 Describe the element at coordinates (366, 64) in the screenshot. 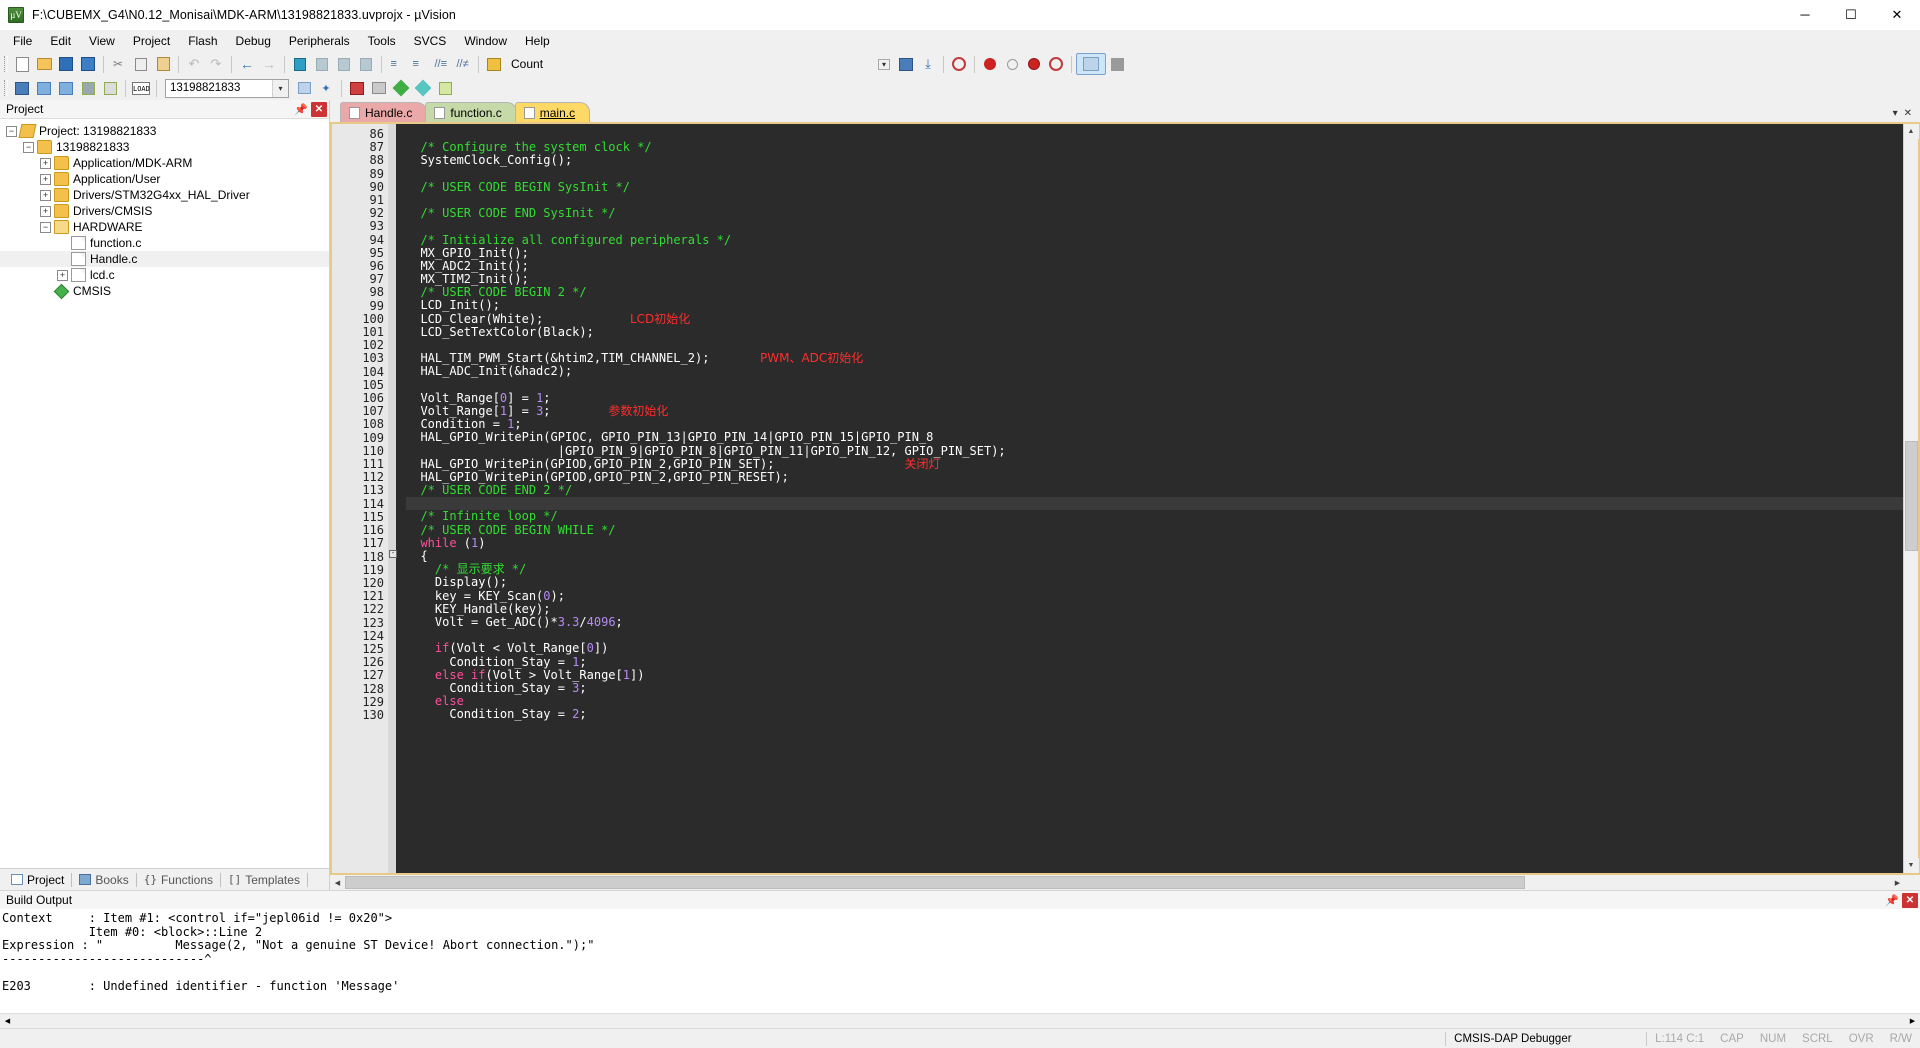

I see `bookmark-clear-icon` at that location.